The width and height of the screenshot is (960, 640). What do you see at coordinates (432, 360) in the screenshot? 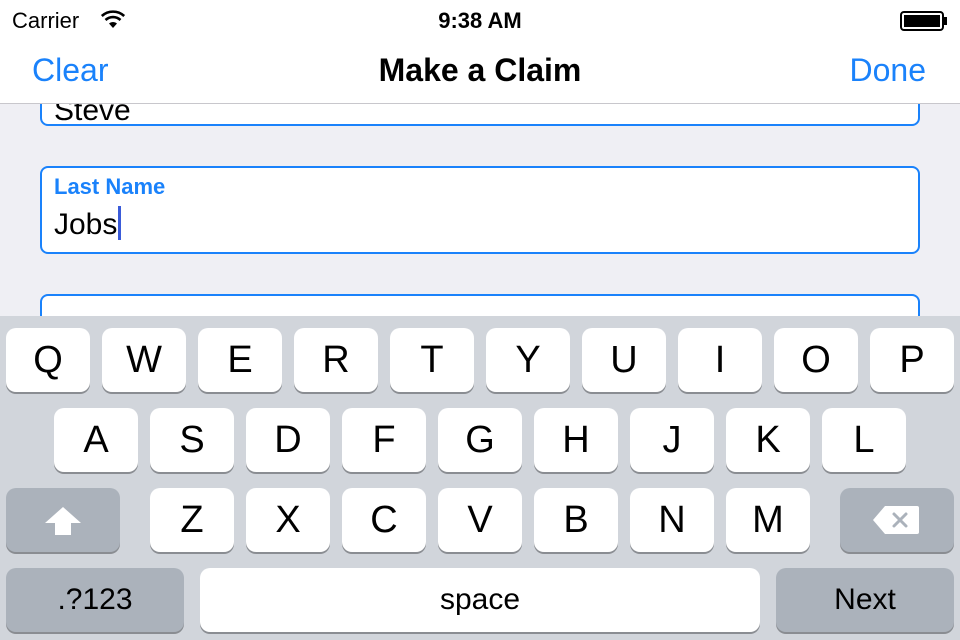
I see `key-t: T` at bounding box center [432, 360].